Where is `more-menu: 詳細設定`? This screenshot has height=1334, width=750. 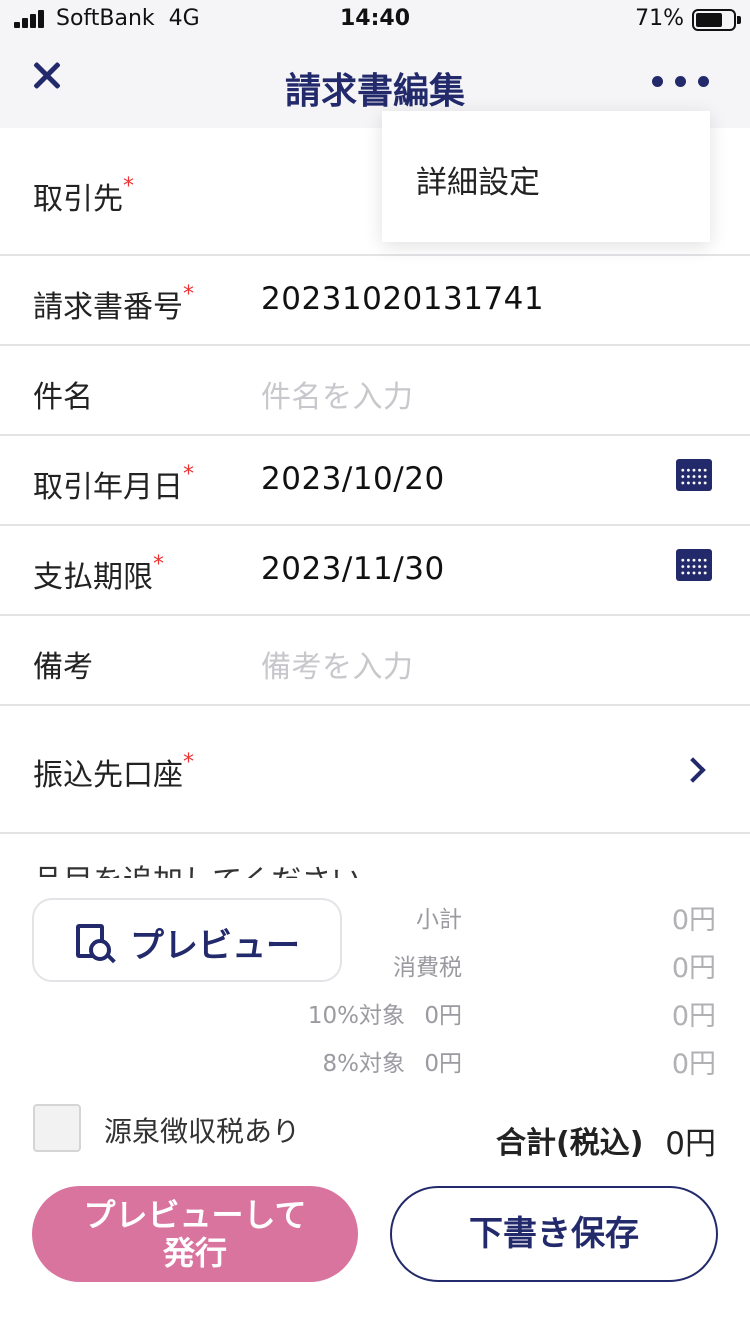 more-menu: 詳細設定 is located at coordinates (546, 176).